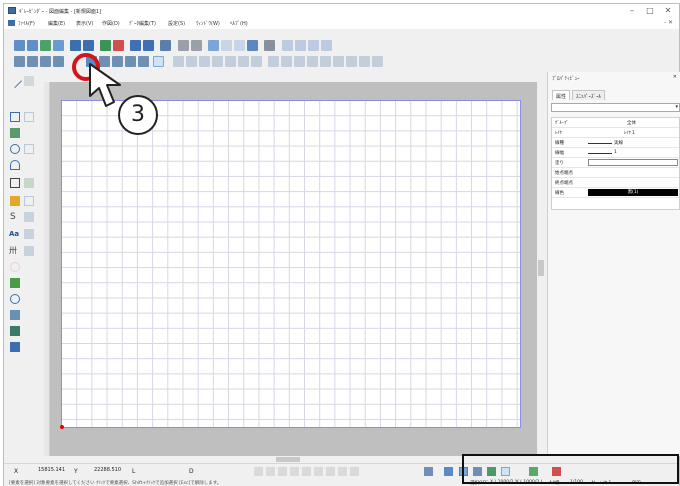 The width and height of the screenshot is (680, 486). What do you see at coordinates (58, 61) in the screenshot?
I see `snap-icon` at bounding box center [58, 61].